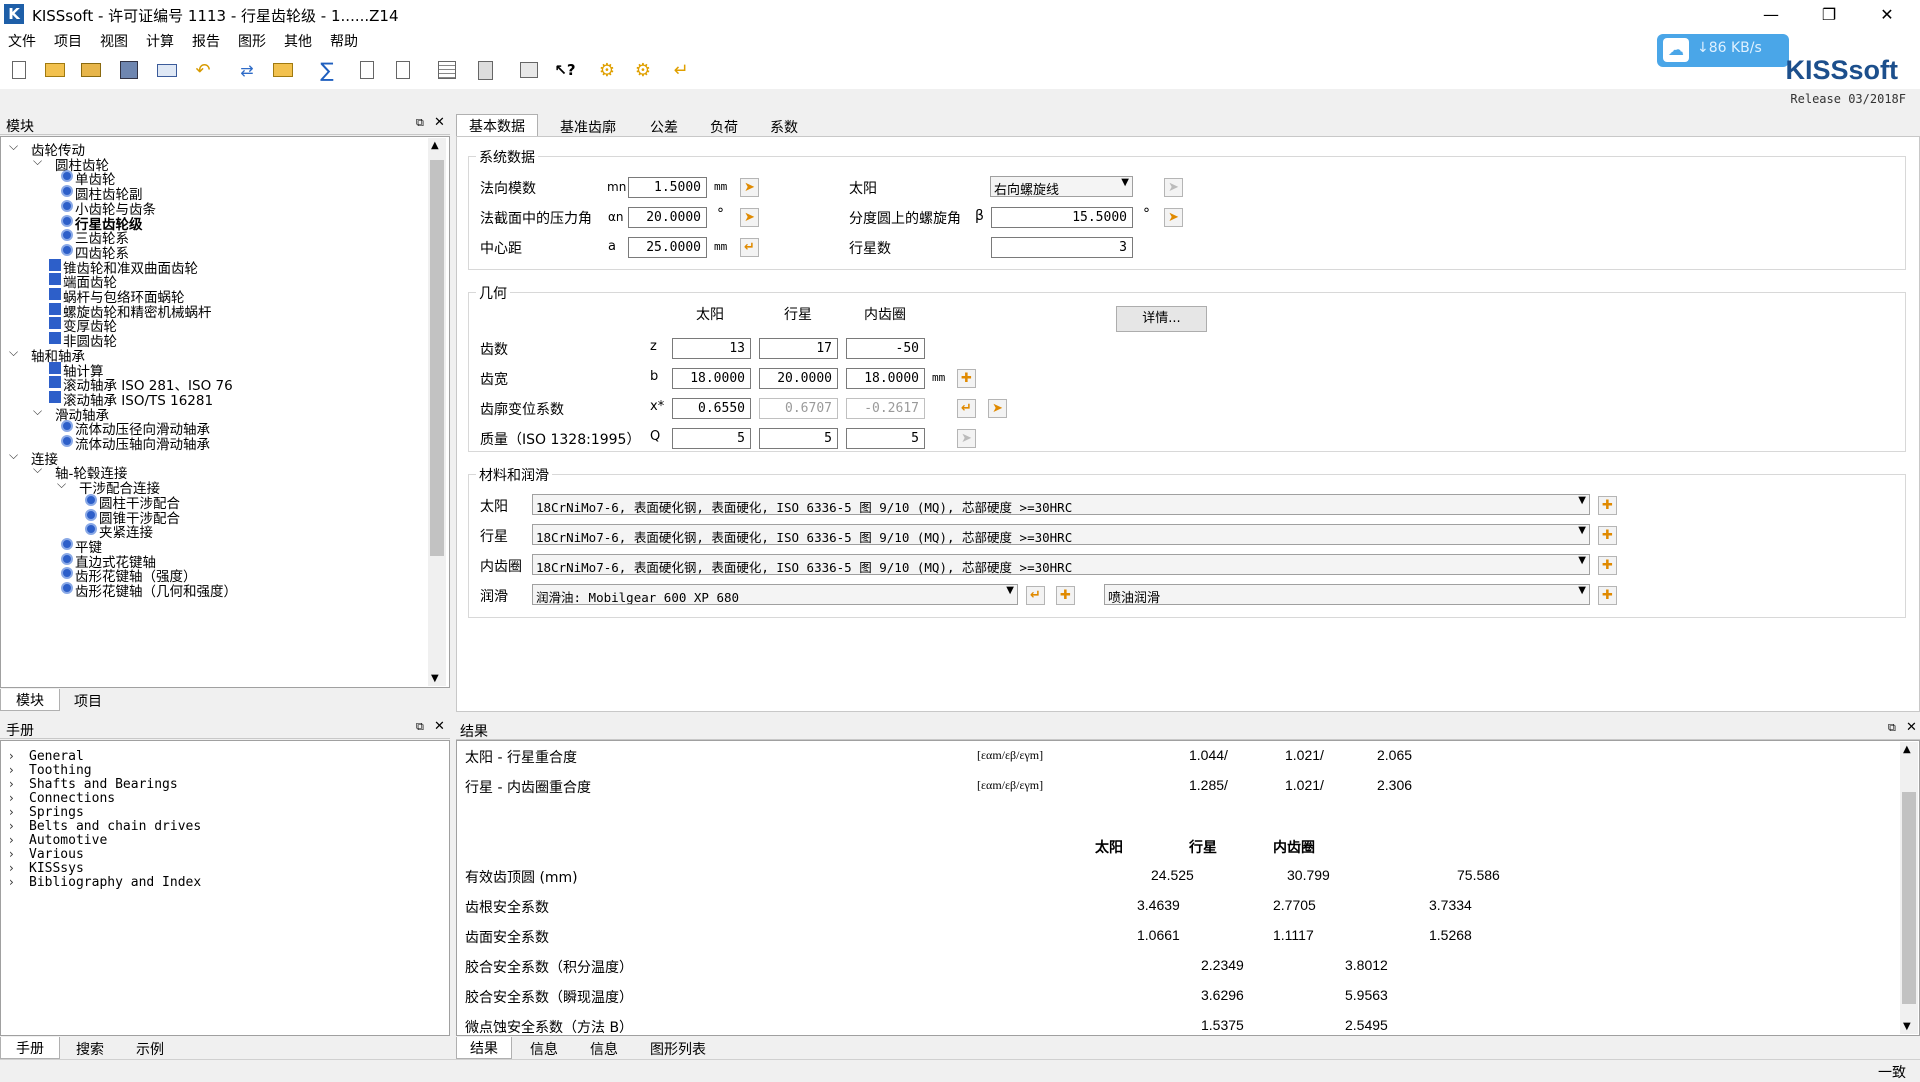  What do you see at coordinates (114, 41) in the screenshot?
I see `menu-view: 视图` at bounding box center [114, 41].